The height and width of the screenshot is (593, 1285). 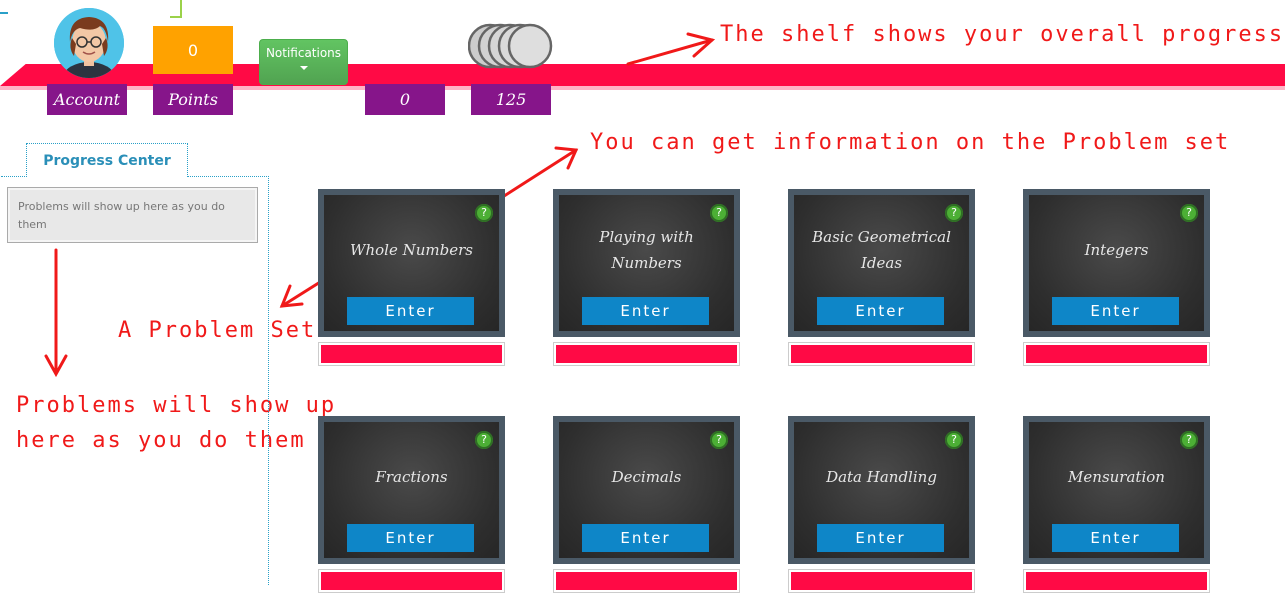 What do you see at coordinates (411, 477) in the screenshot?
I see `problem-set-title: Fractions` at bounding box center [411, 477].